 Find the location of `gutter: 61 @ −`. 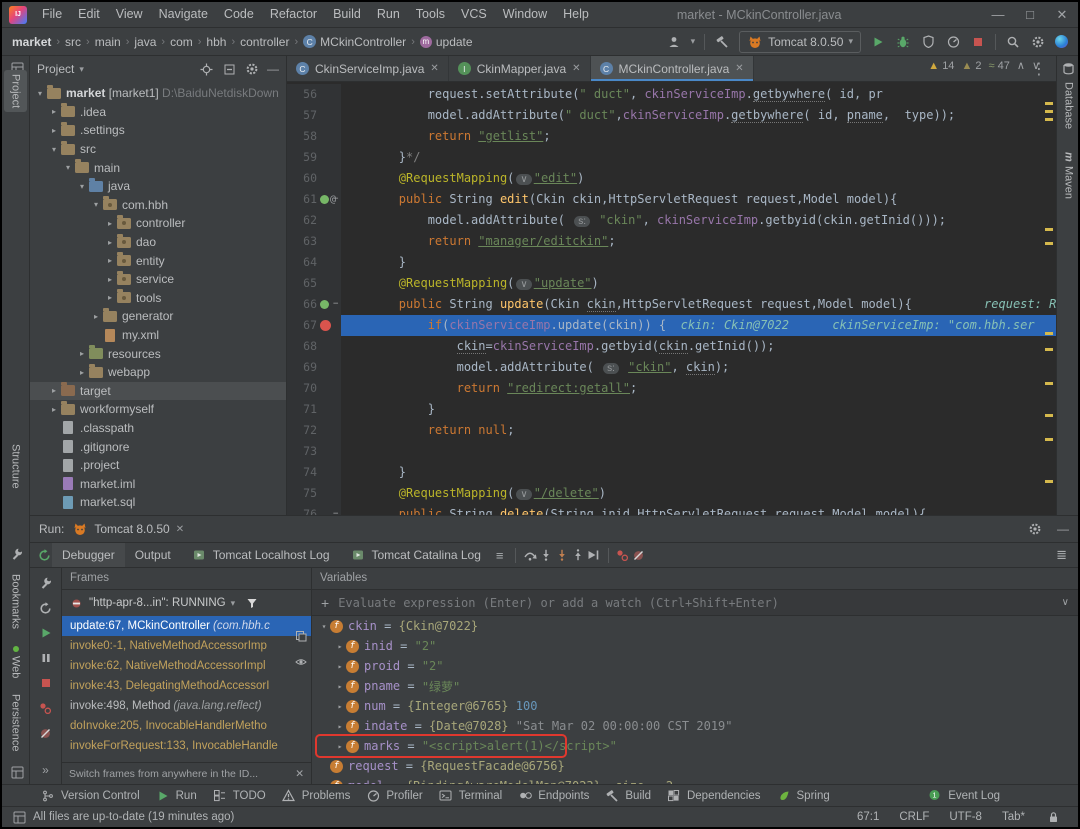

gutter: 61 @ − is located at coordinates (314, 199).